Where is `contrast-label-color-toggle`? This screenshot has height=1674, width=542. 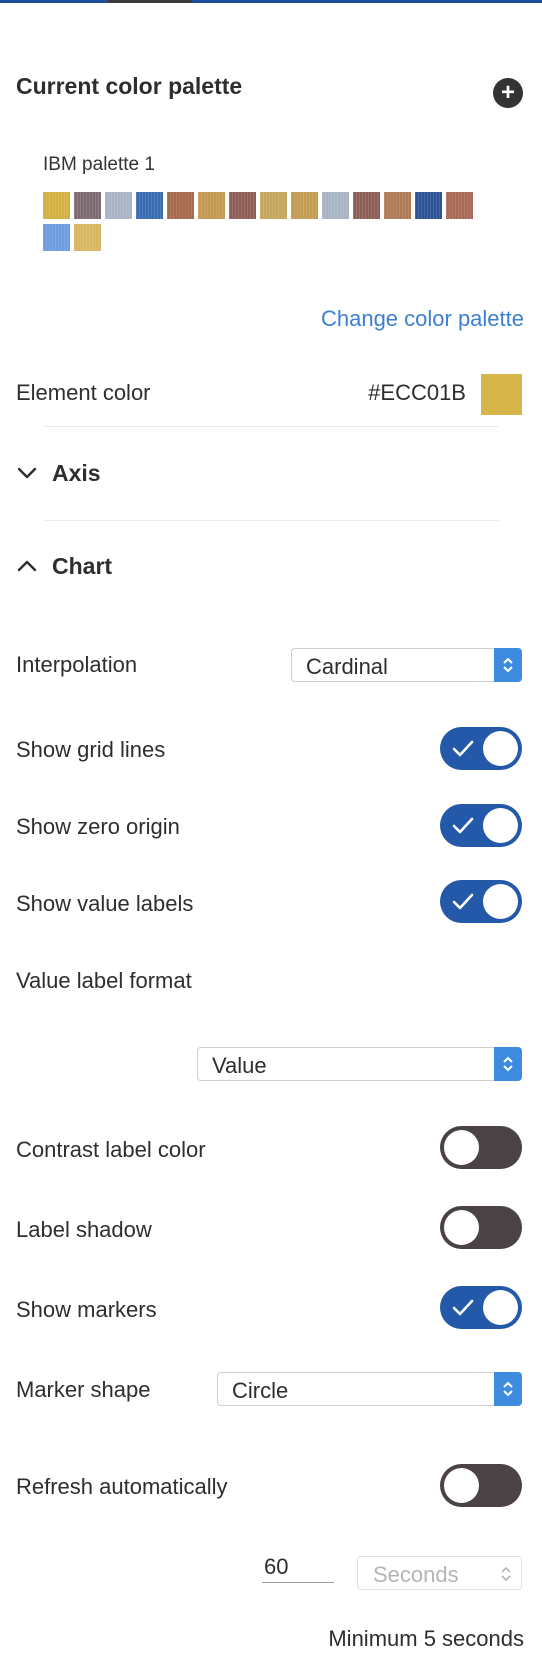 contrast-label-color-toggle is located at coordinates (481, 1147).